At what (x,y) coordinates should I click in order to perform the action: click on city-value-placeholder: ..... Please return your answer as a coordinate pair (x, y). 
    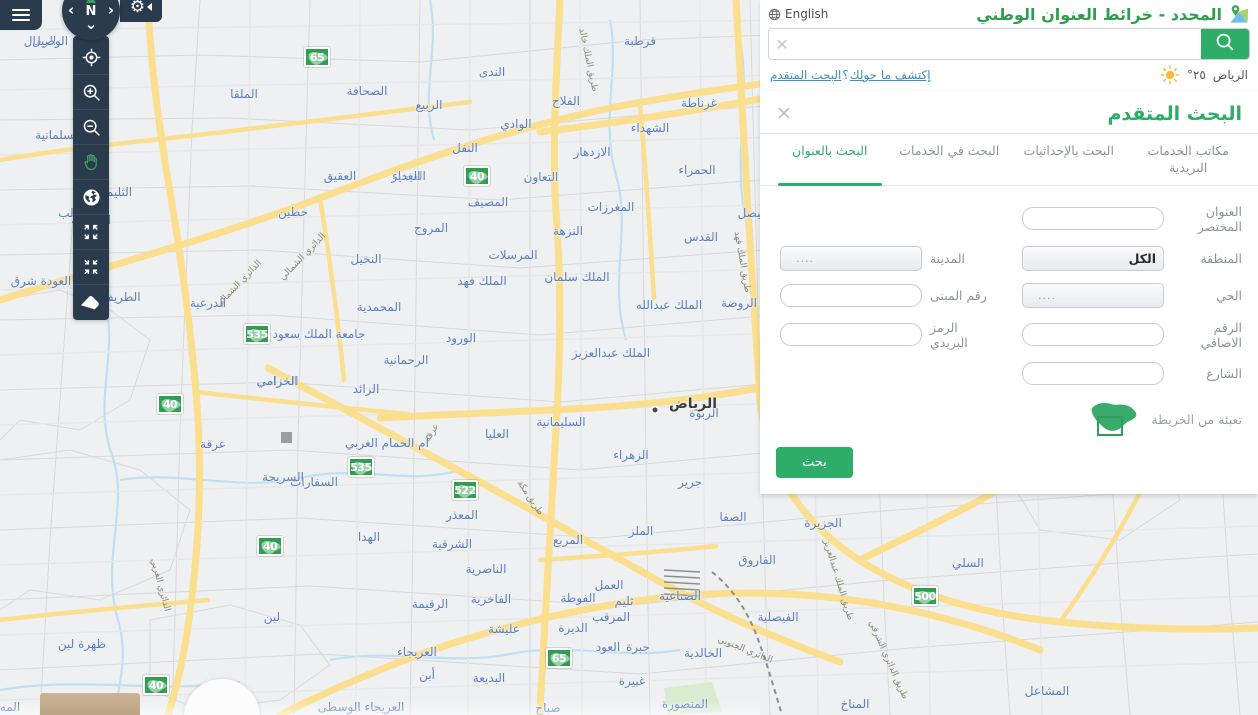
    Looking at the image, I should click on (805, 258).